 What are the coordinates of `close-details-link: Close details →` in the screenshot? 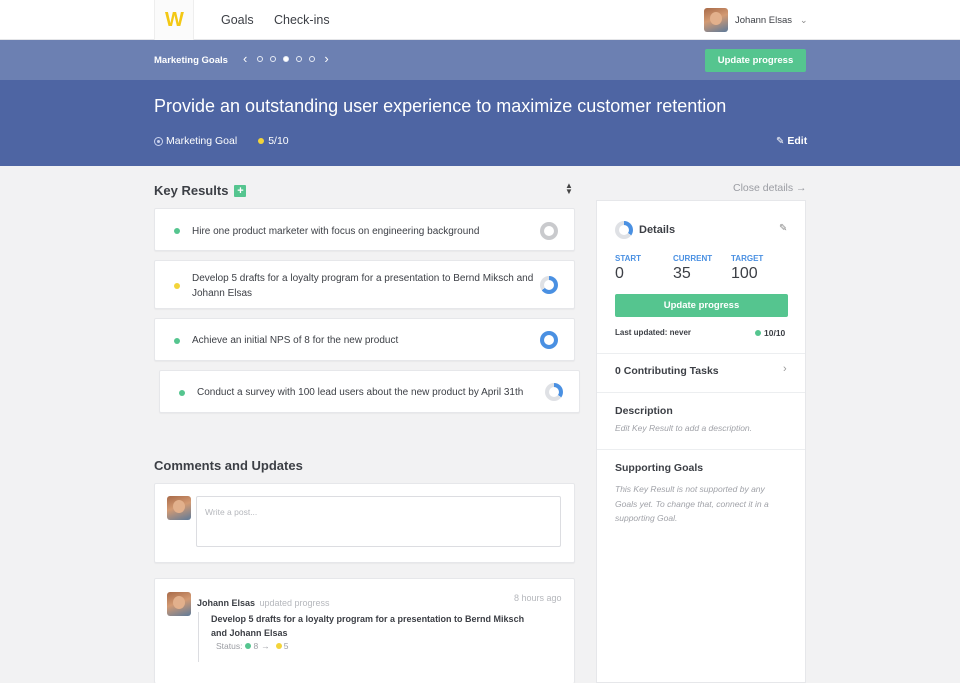 It's located at (770, 188).